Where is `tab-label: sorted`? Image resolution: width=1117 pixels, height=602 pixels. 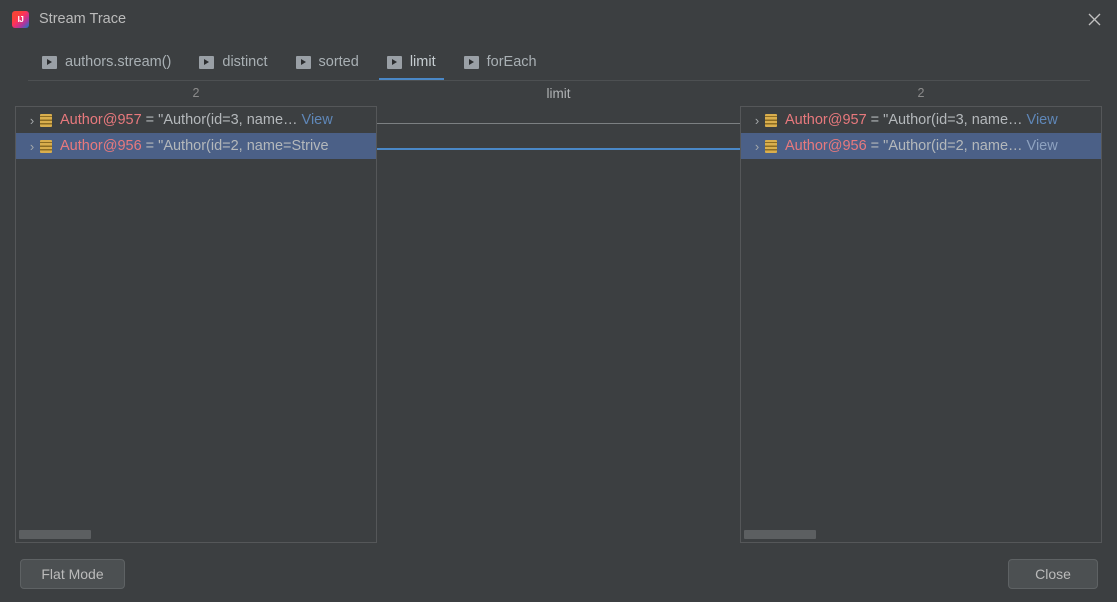 tab-label: sorted is located at coordinates (338, 61).